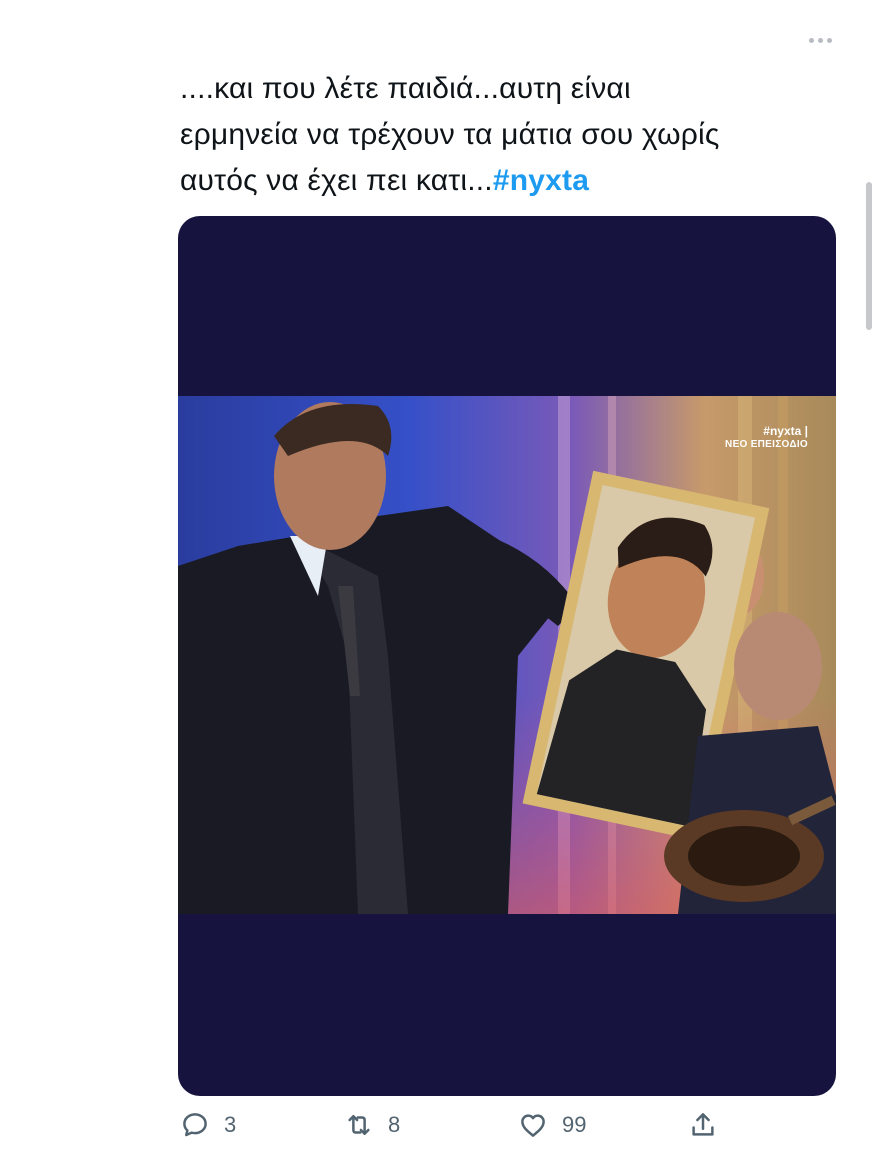 This screenshot has height=1160, width=880. Describe the element at coordinates (359, 1125) in the screenshot. I see `retweet-icon` at that location.